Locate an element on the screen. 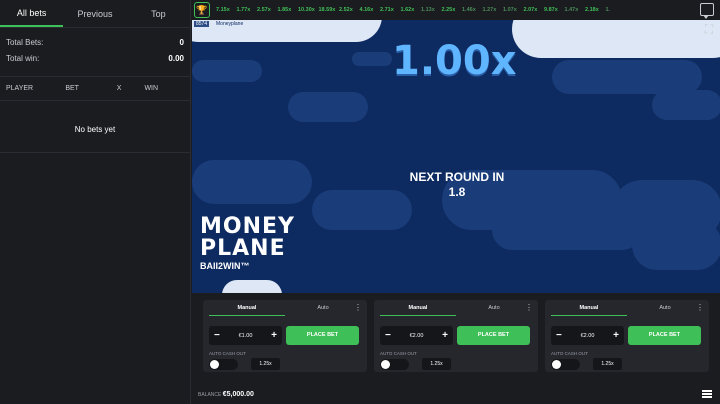 The image size is (720, 404). money-plane-logo: MONEY PLANE BAII2WIN™ is located at coordinates (247, 243).